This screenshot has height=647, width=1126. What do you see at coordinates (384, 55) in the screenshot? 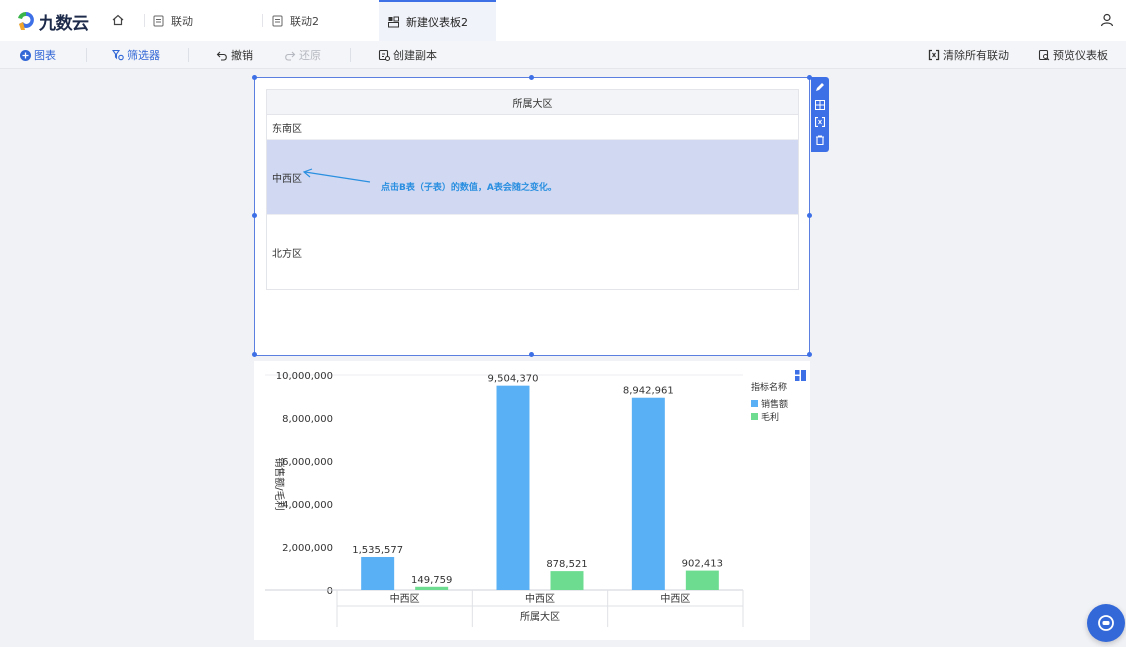
I see `copy-icon` at bounding box center [384, 55].